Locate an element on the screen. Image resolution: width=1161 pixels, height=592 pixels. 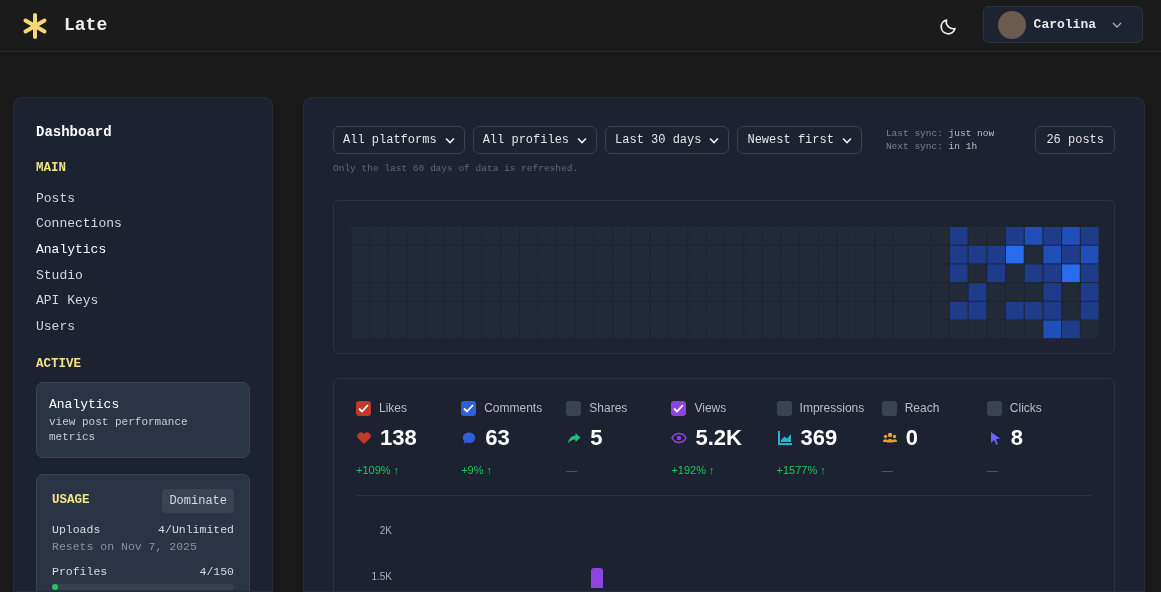
reset-note: Resets on Nov 7, 2025 is located at coordinates (125, 546).